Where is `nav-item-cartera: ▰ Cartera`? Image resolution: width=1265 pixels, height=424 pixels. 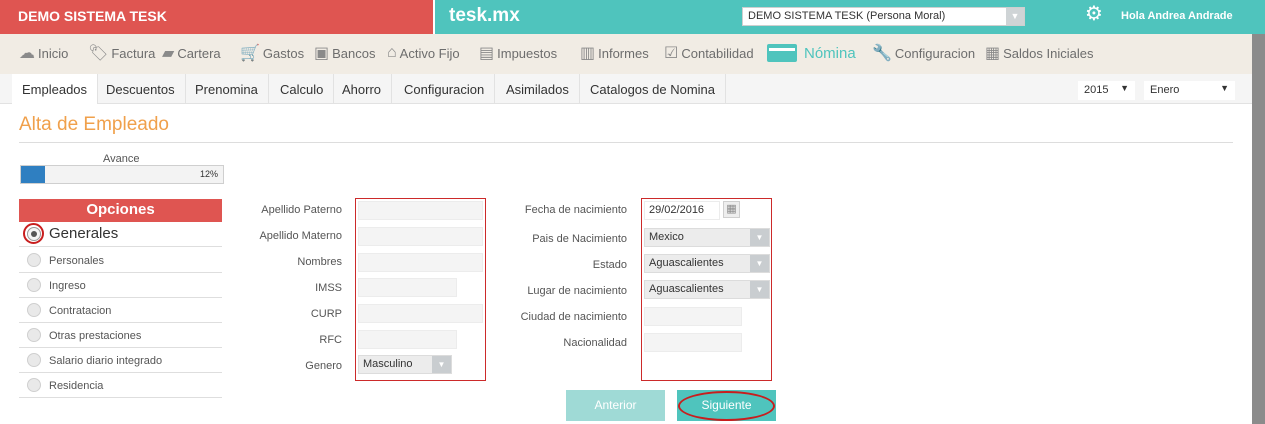 nav-item-cartera: ▰ Cartera is located at coordinates (191, 53).